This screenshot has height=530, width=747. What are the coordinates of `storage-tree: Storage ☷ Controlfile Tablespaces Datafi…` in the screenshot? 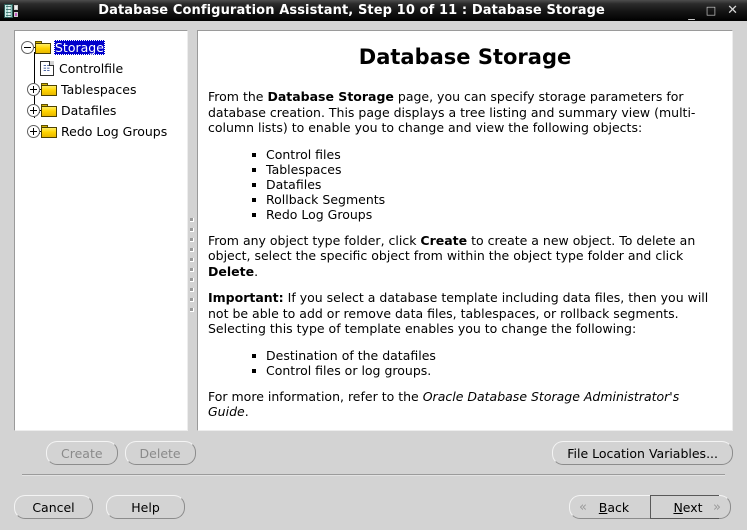 It's located at (101, 86).